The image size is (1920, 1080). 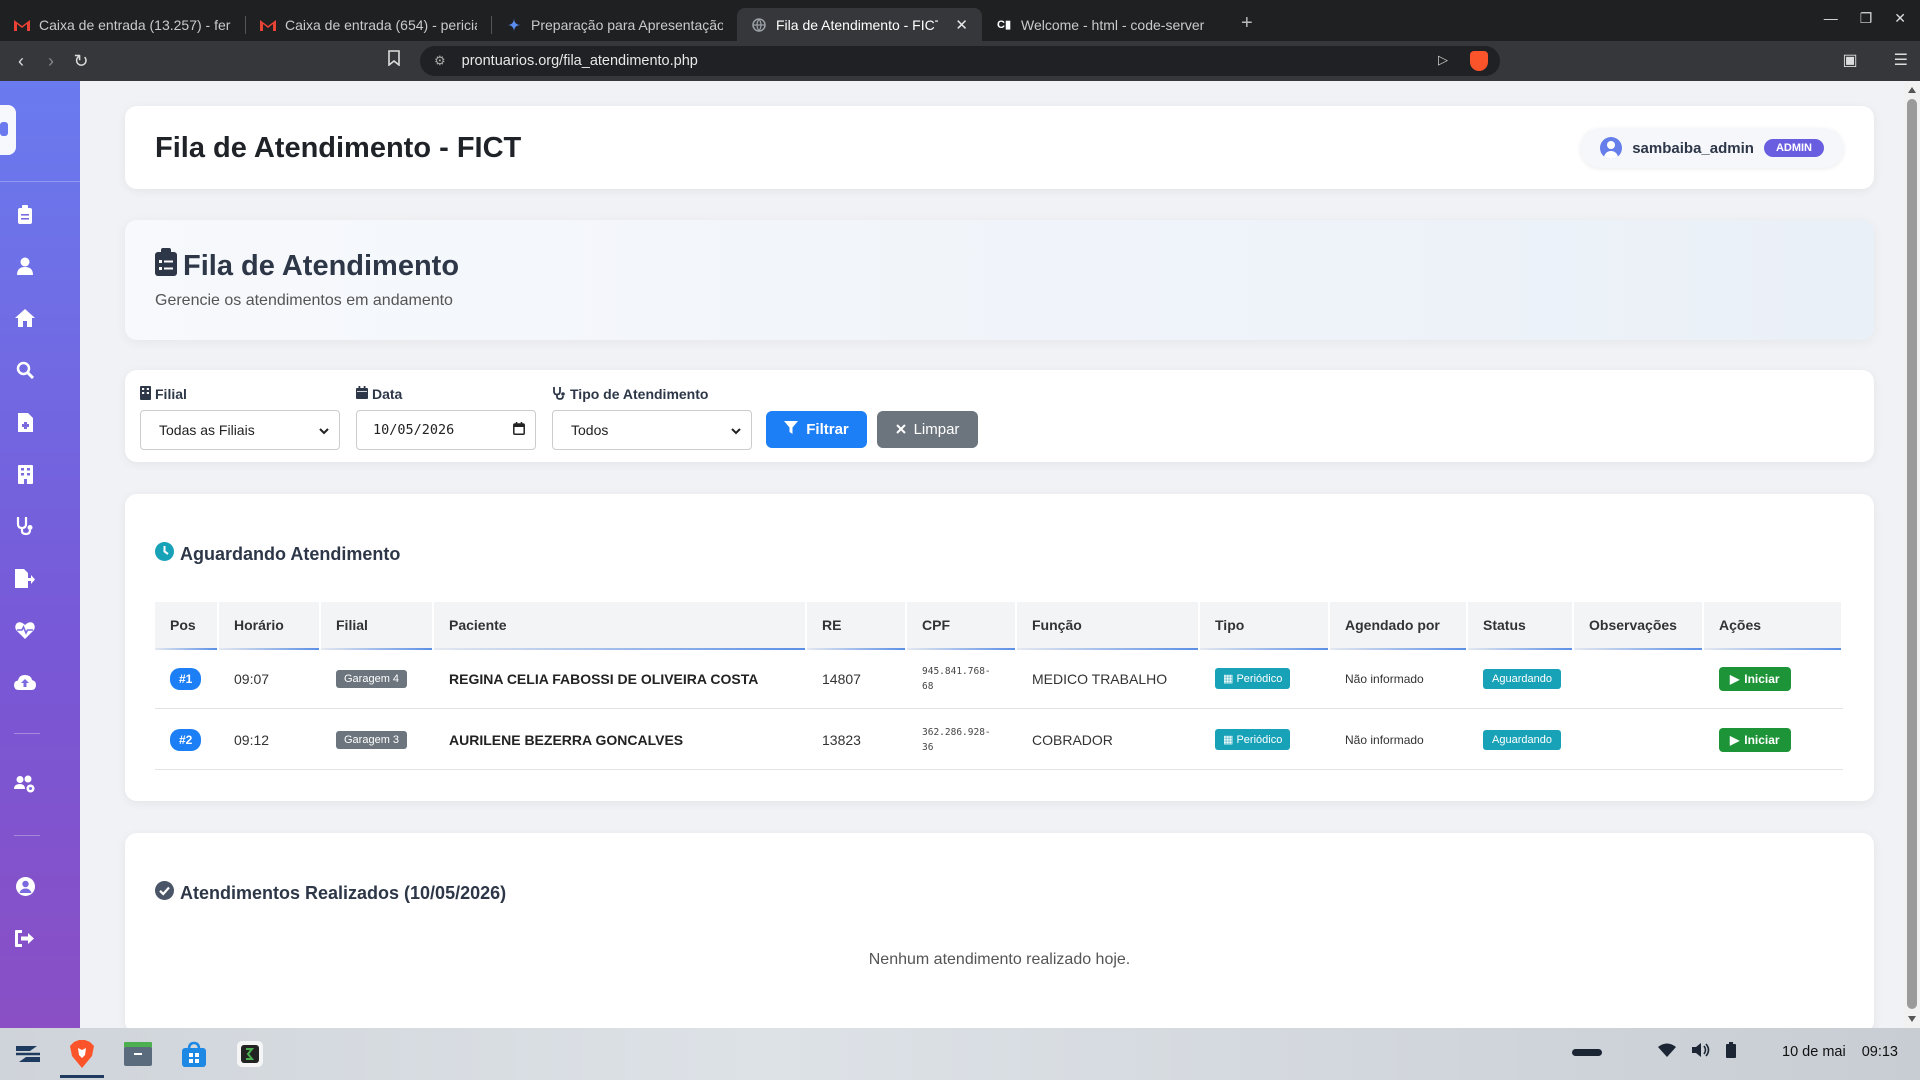 I want to click on browser-tab: Caixa de entrada (13.257) - fern, so click(x=122, y=24).